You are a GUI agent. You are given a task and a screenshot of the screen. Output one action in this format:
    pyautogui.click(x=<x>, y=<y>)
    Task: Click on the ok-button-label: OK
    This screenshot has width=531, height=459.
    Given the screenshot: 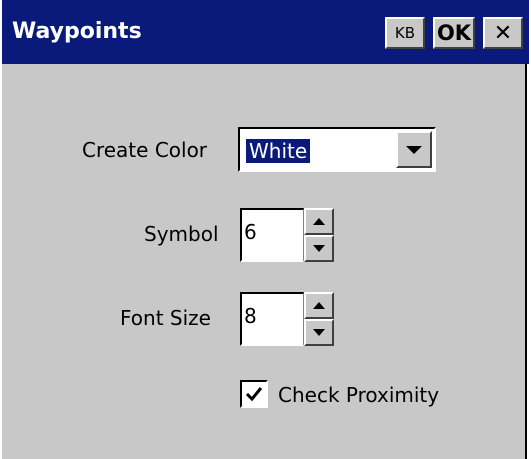 What is the action you would take?
    pyautogui.click(x=454, y=33)
    